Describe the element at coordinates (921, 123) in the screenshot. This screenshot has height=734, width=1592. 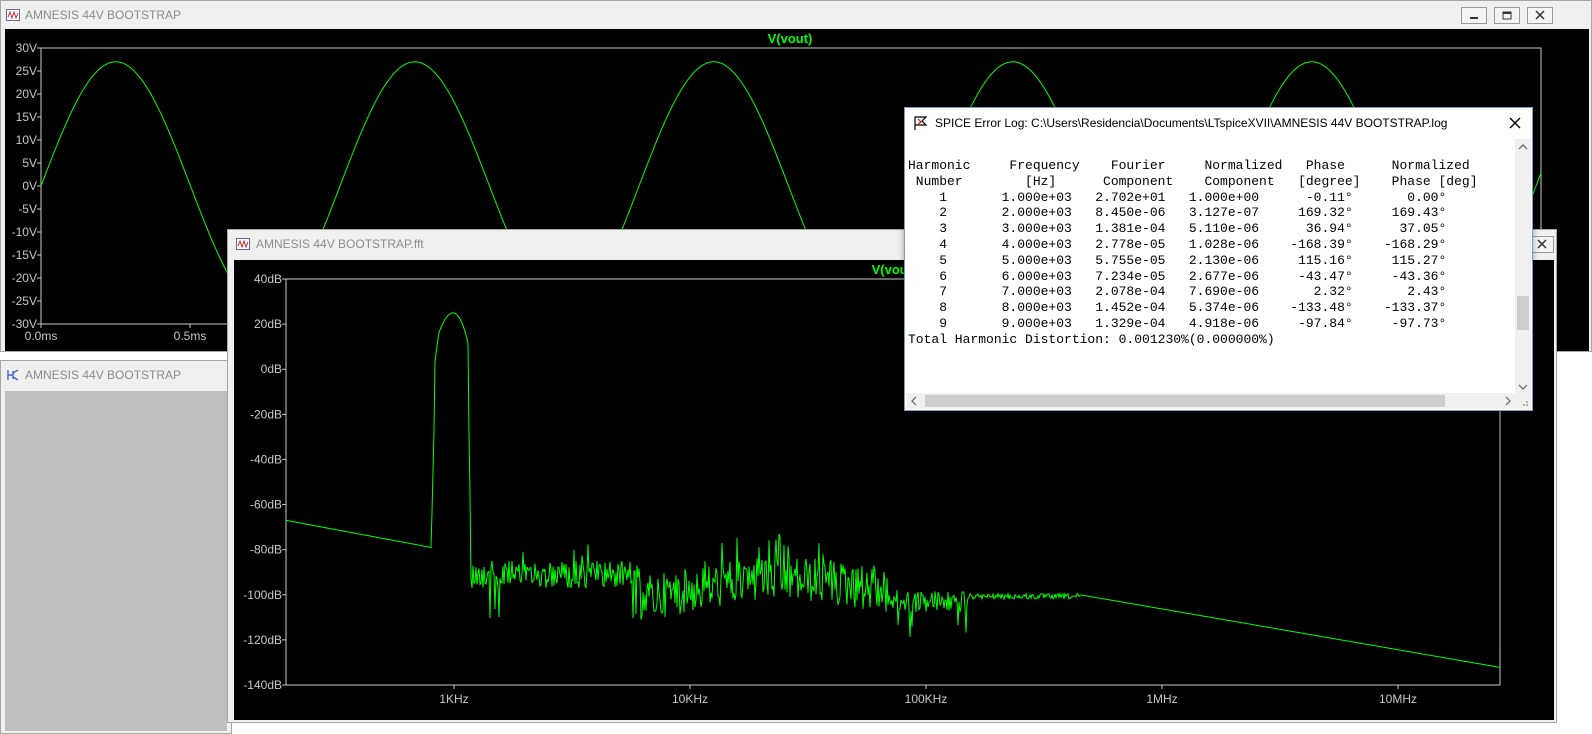
I see `spice-log-icon` at that location.